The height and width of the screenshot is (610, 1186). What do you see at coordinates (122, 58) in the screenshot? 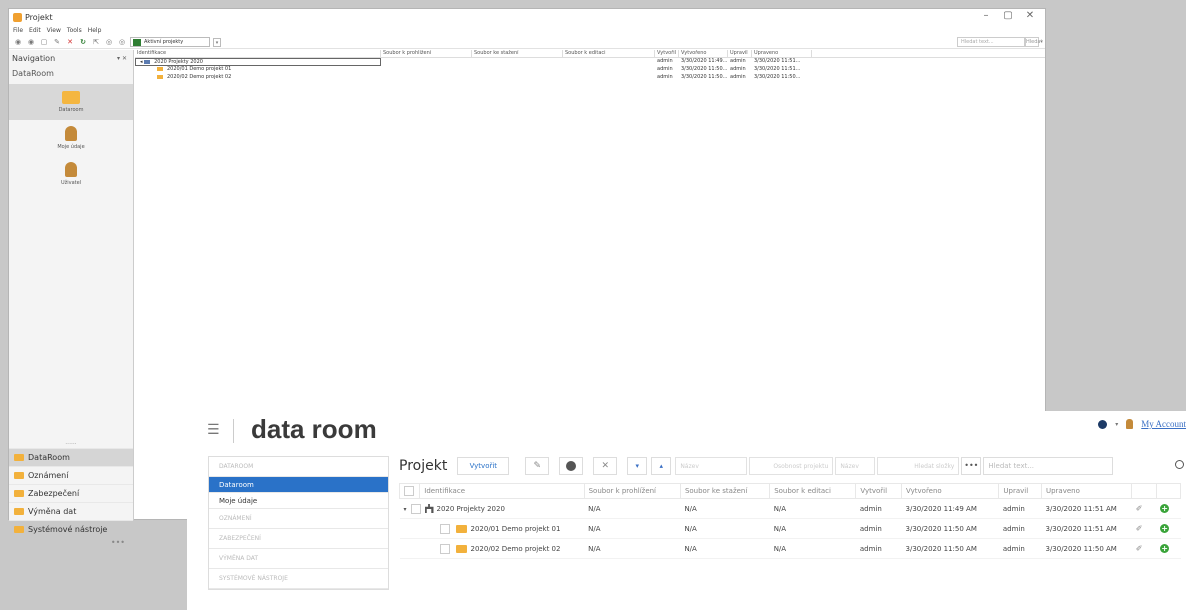
I see `pin-close-icon: ▾ ✕` at bounding box center [122, 58].